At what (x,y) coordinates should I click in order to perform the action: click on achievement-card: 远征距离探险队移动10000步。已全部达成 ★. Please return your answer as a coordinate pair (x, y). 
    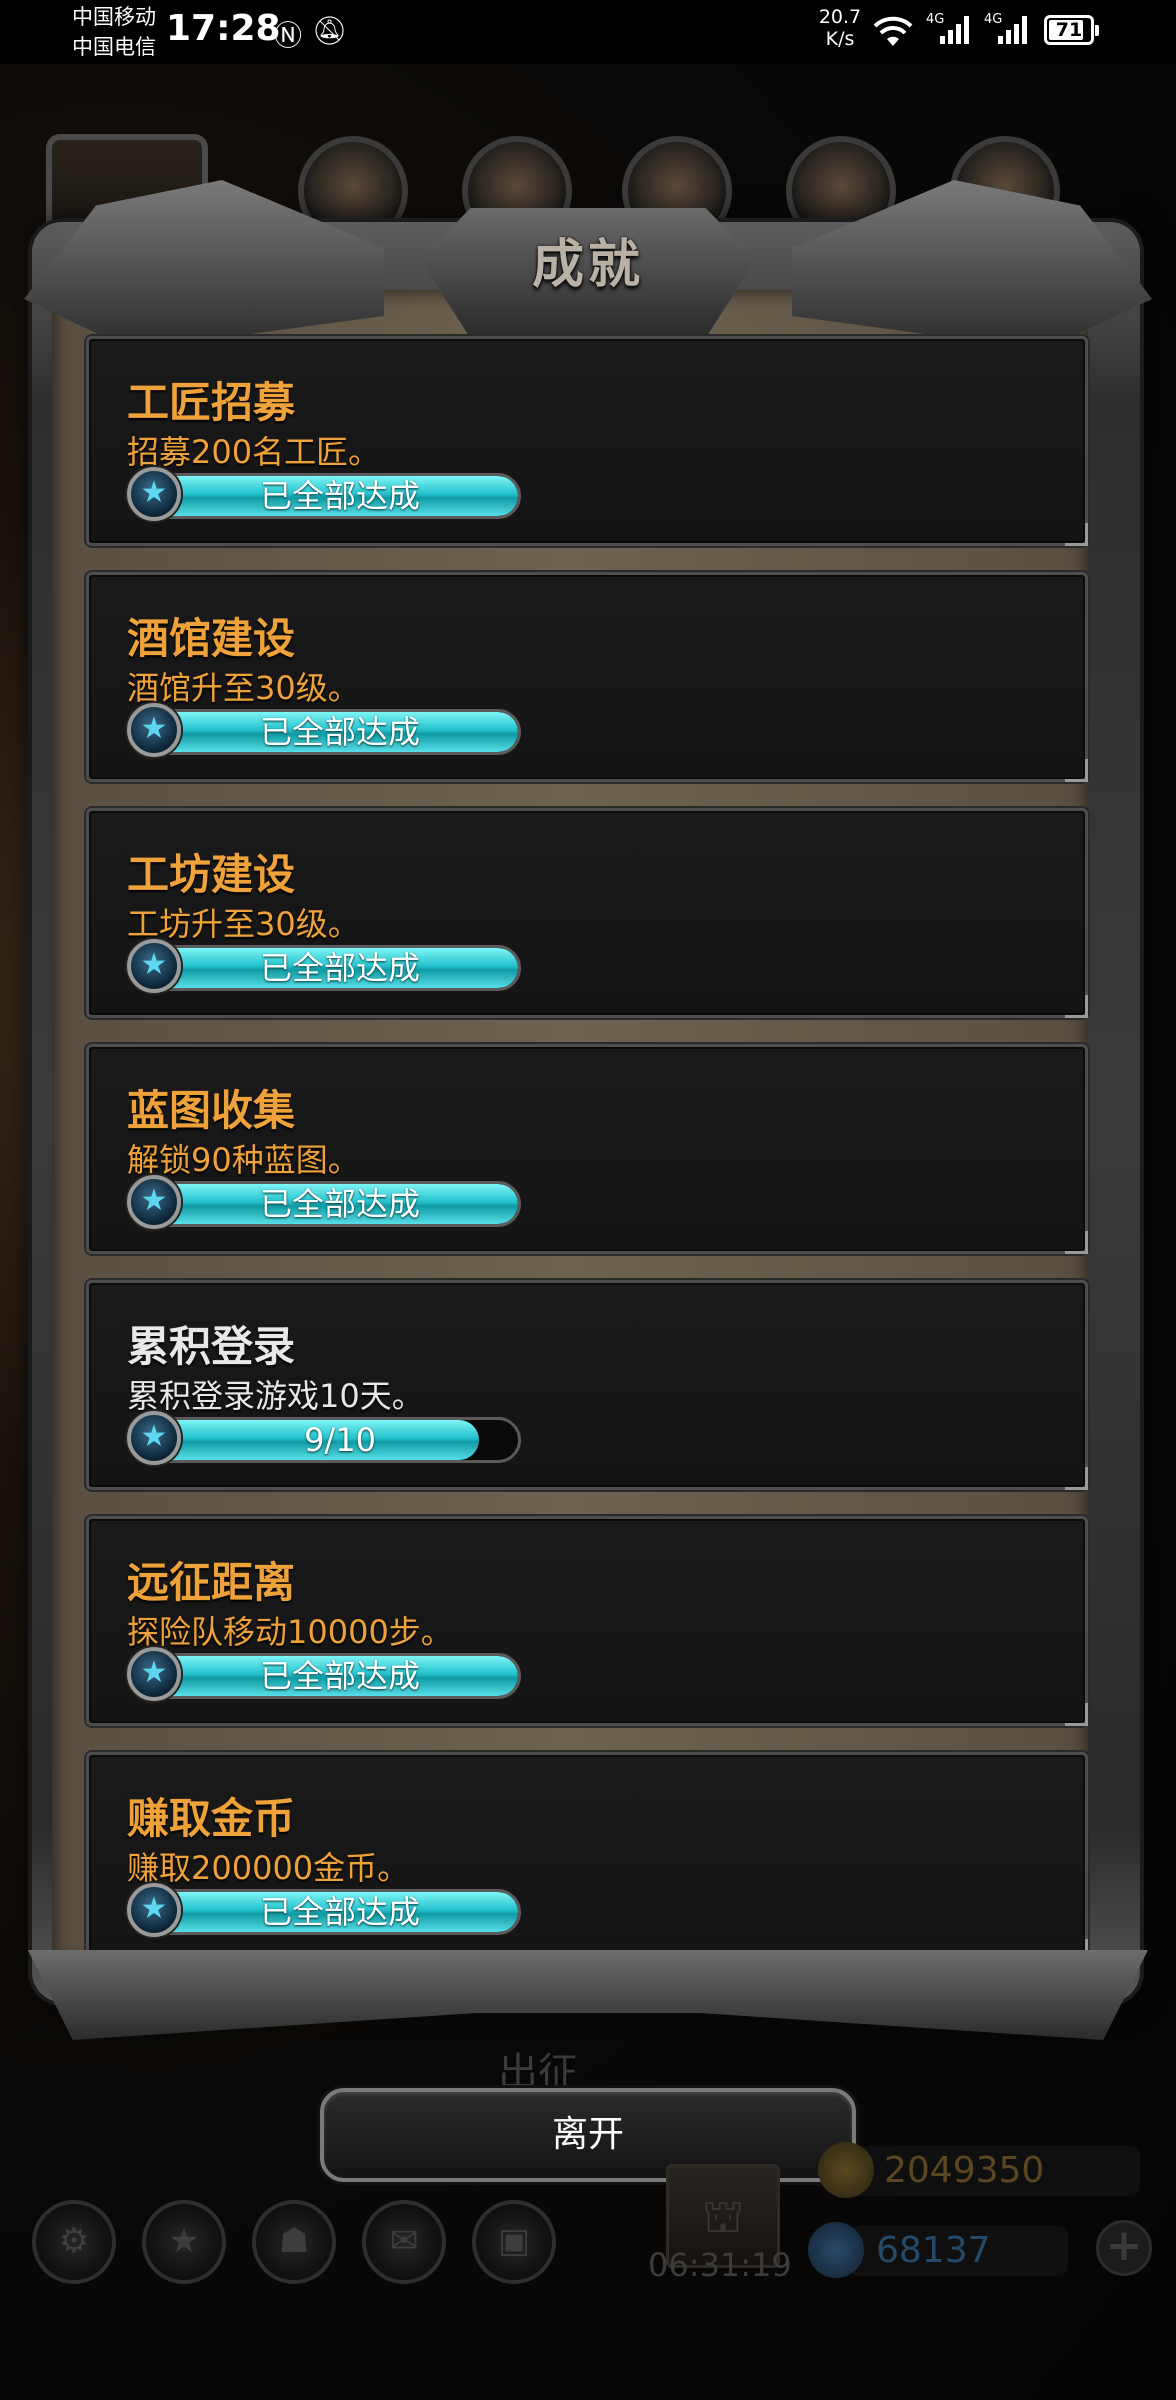
    Looking at the image, I should click on (587, 1621).